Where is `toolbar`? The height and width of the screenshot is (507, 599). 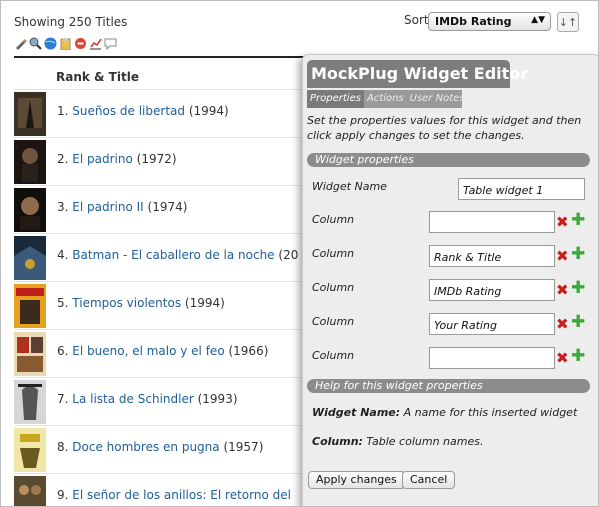
toolbar is located at coordinates (65, 43).